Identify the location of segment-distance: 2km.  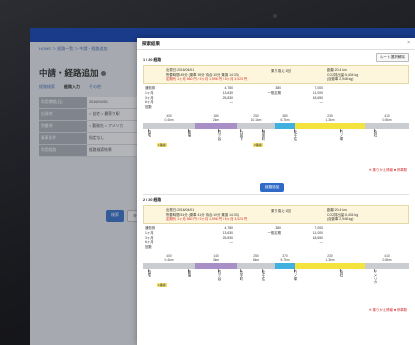
(216, 120).